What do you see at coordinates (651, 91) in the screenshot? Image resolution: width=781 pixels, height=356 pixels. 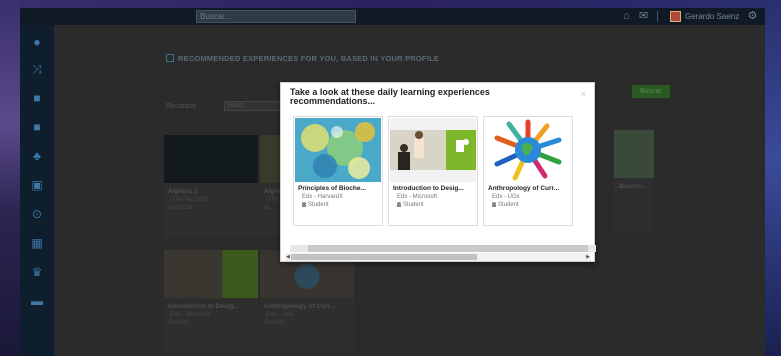 I see `action-button: Buscar` at bounding box center [651, 91].